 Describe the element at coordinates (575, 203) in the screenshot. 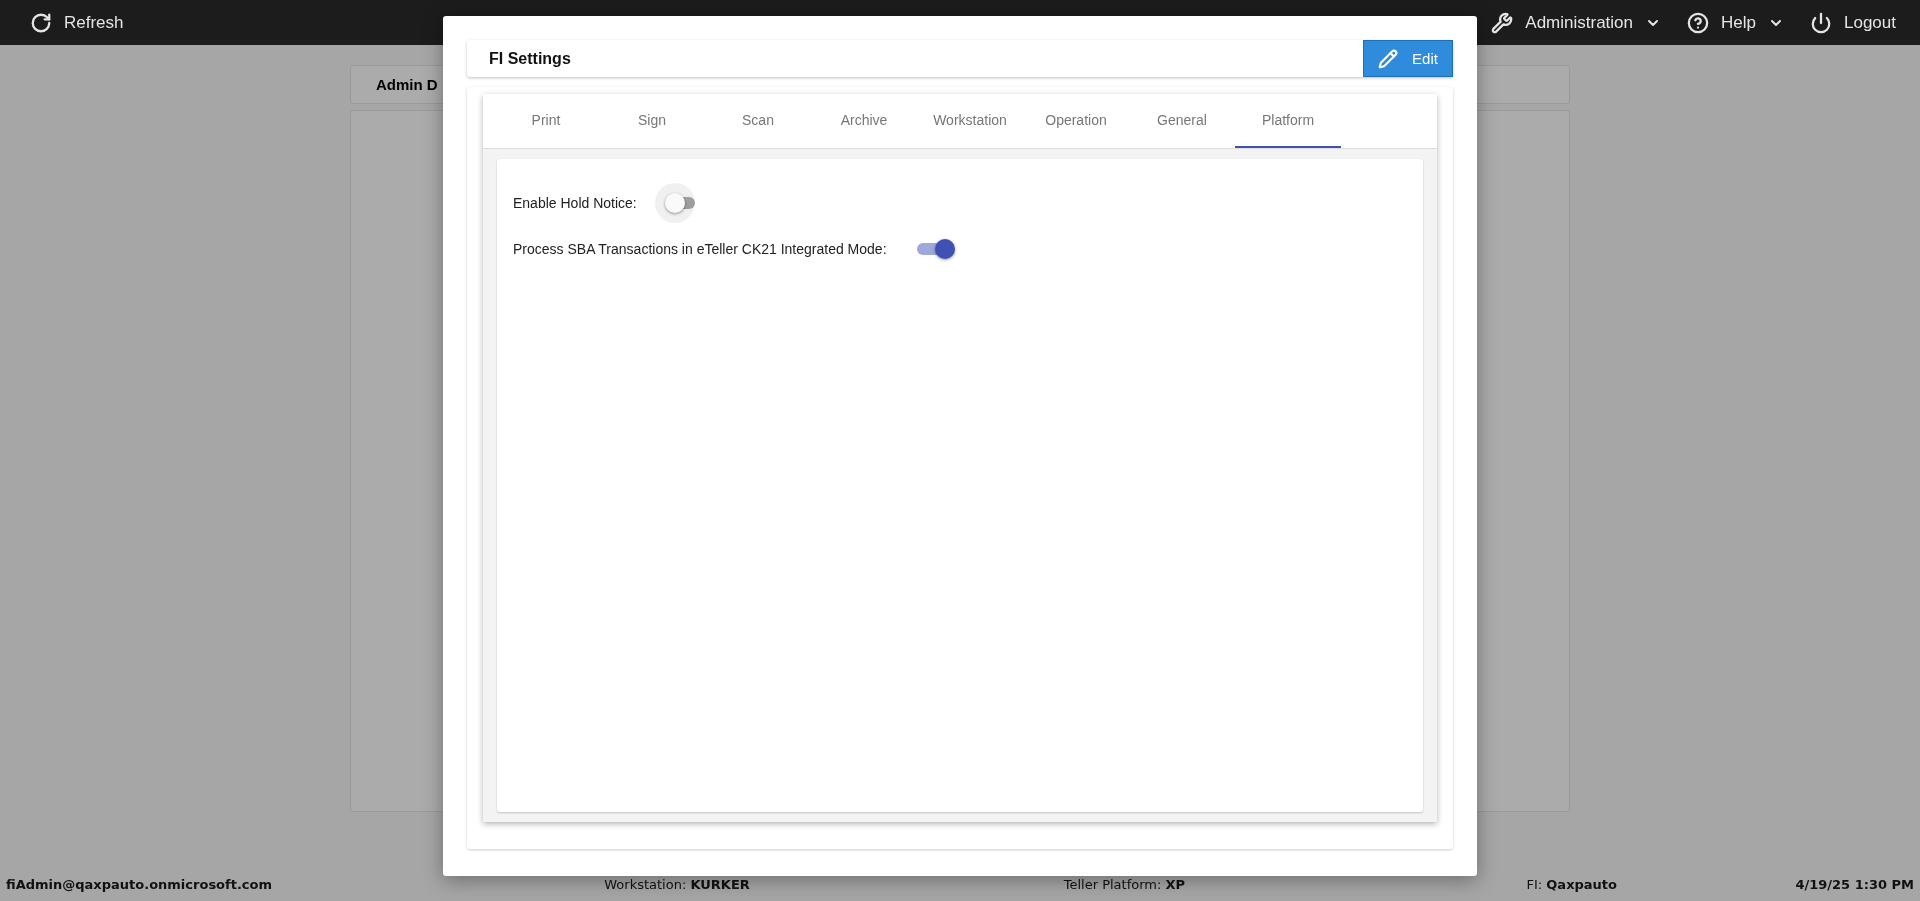

I see `setting-label: Enable Hold Notice:` at that location.